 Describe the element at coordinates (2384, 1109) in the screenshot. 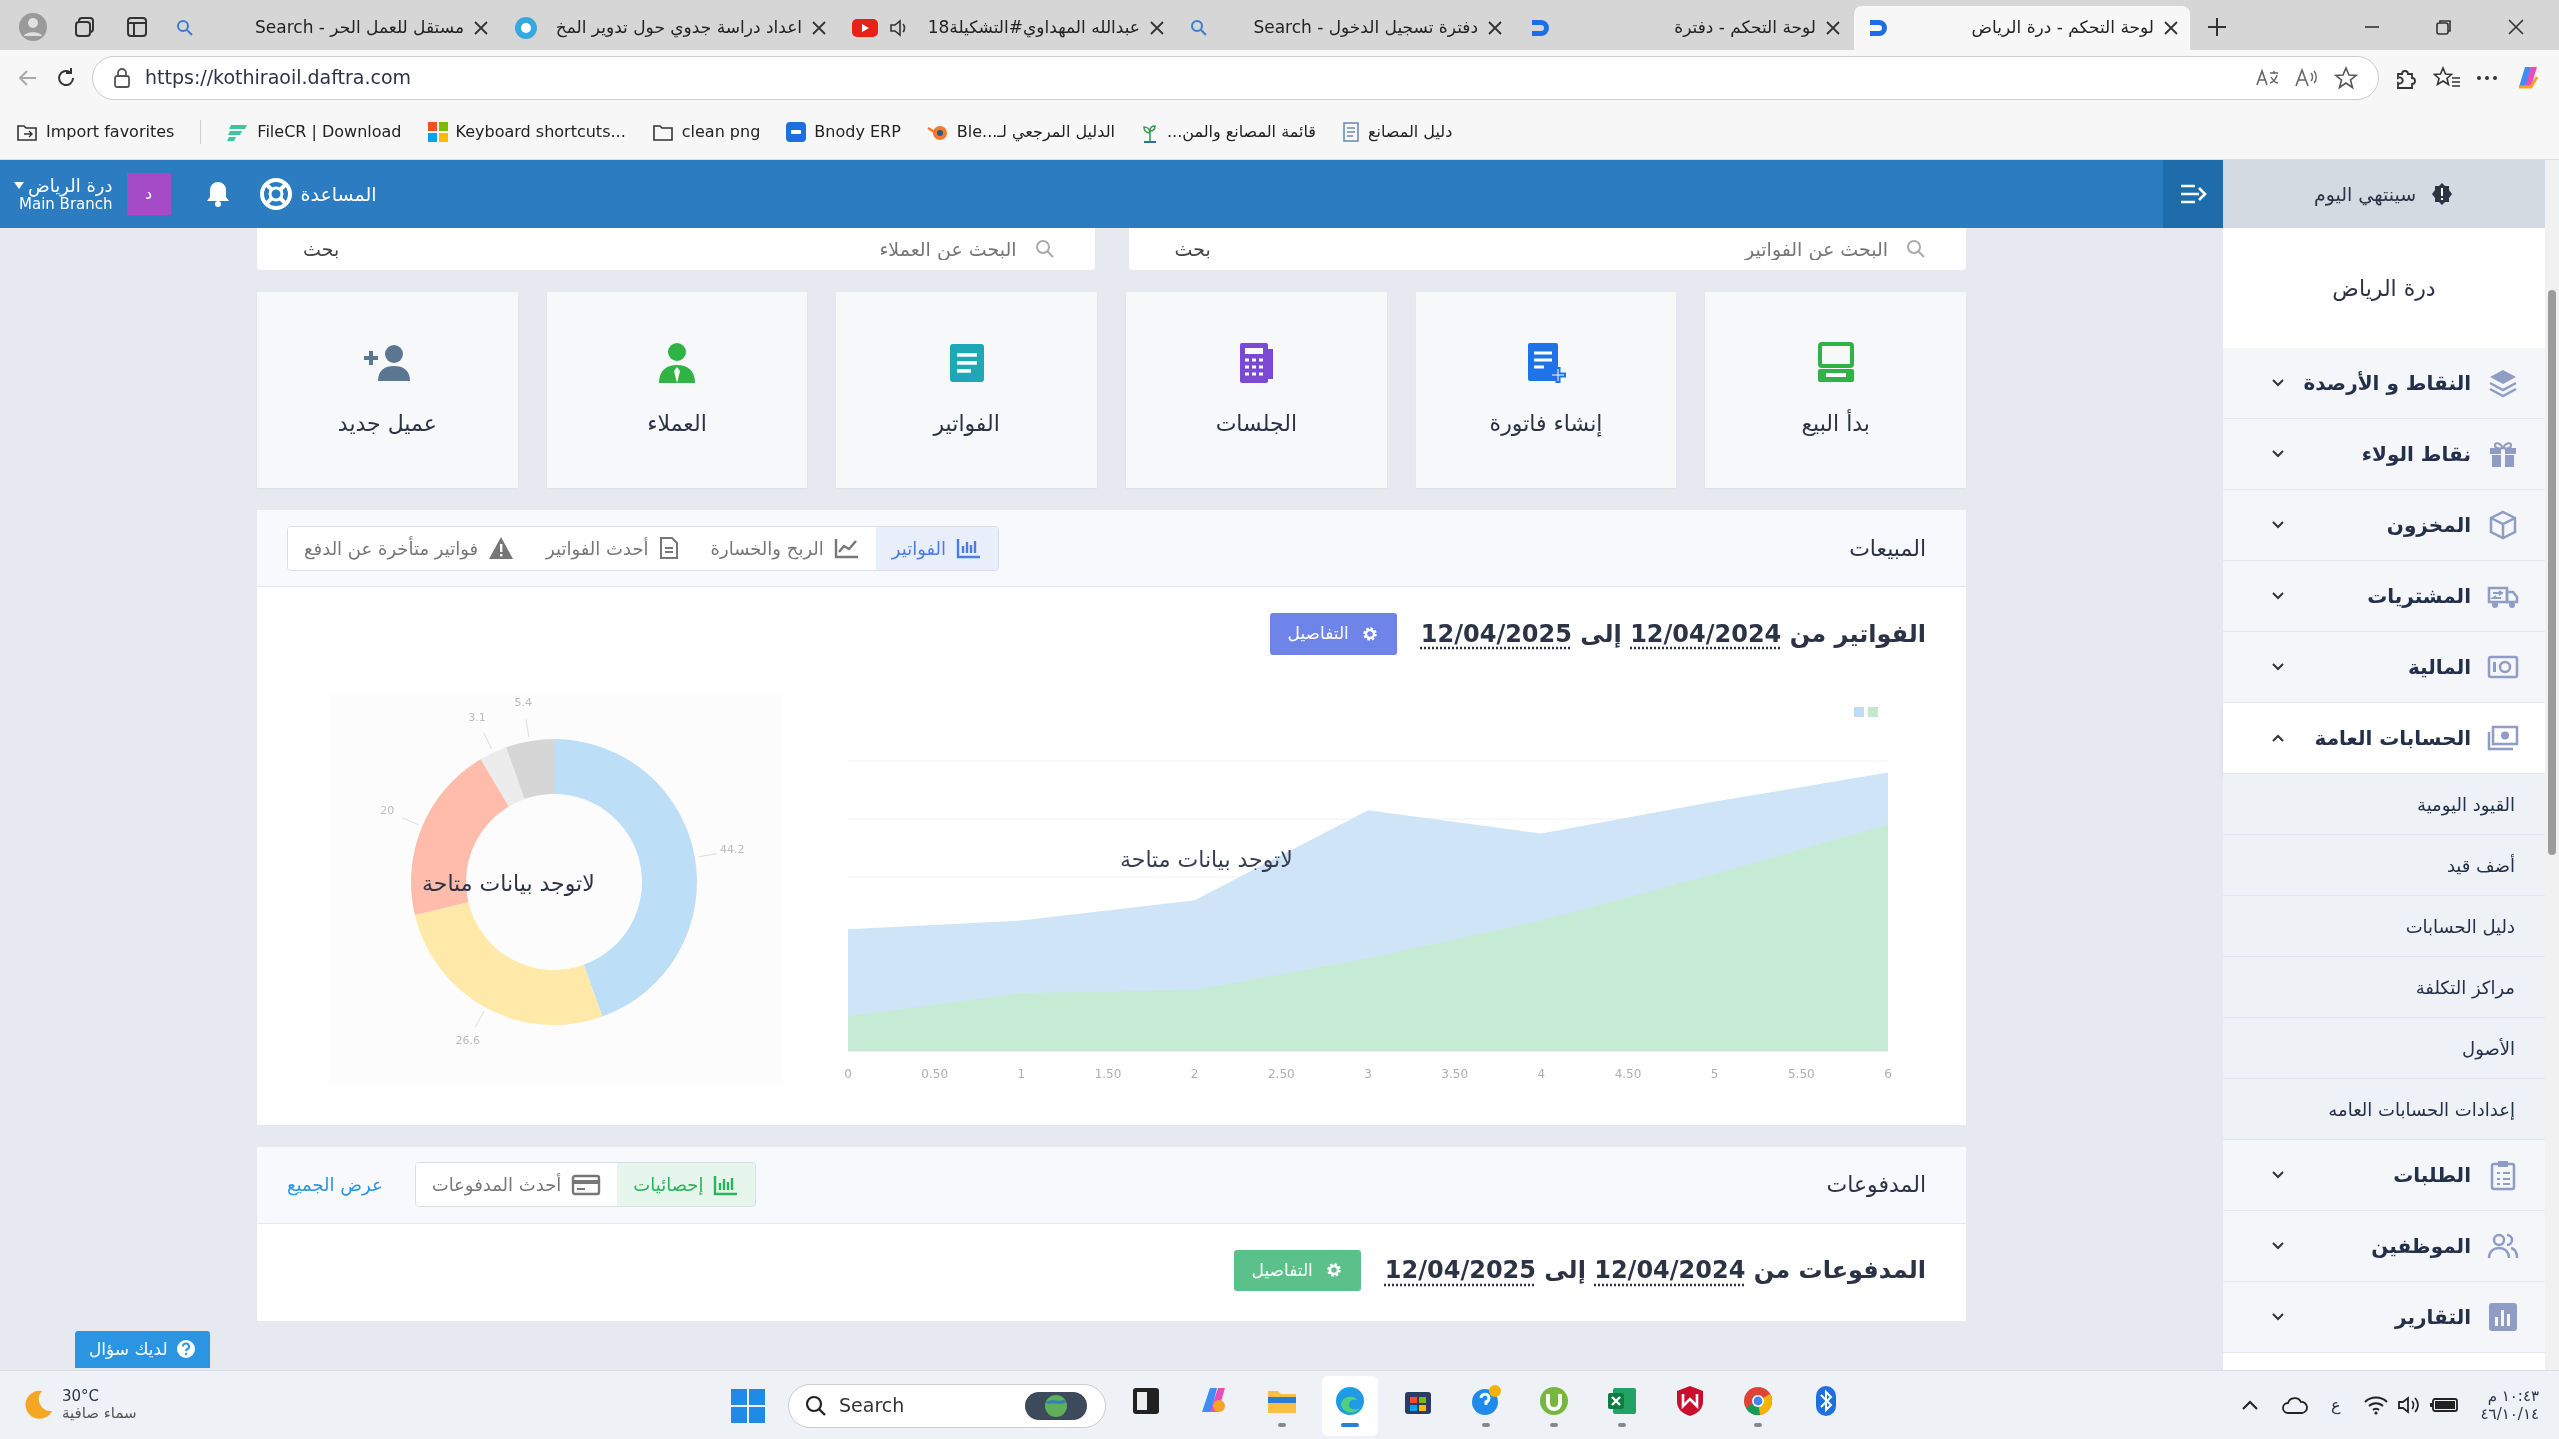

I see `sidebar-subitem: إعدادات الحسابات العامه` at that location.